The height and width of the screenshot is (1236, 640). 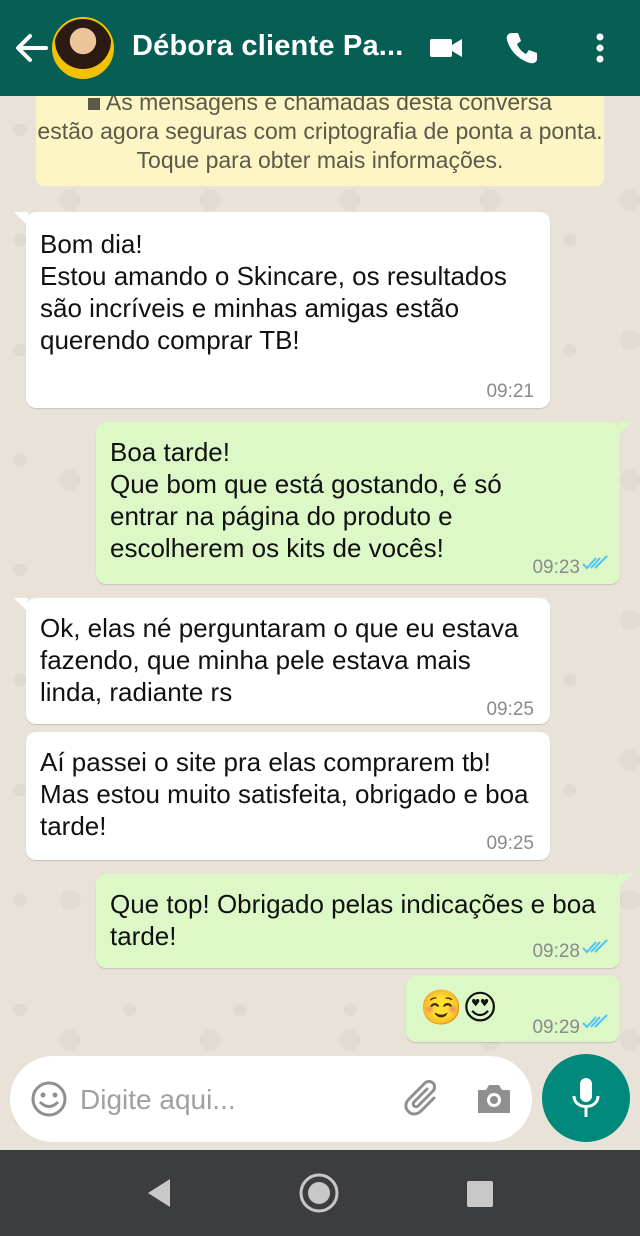 I want to click on microphone-icon, so click(x=586, y=1097).